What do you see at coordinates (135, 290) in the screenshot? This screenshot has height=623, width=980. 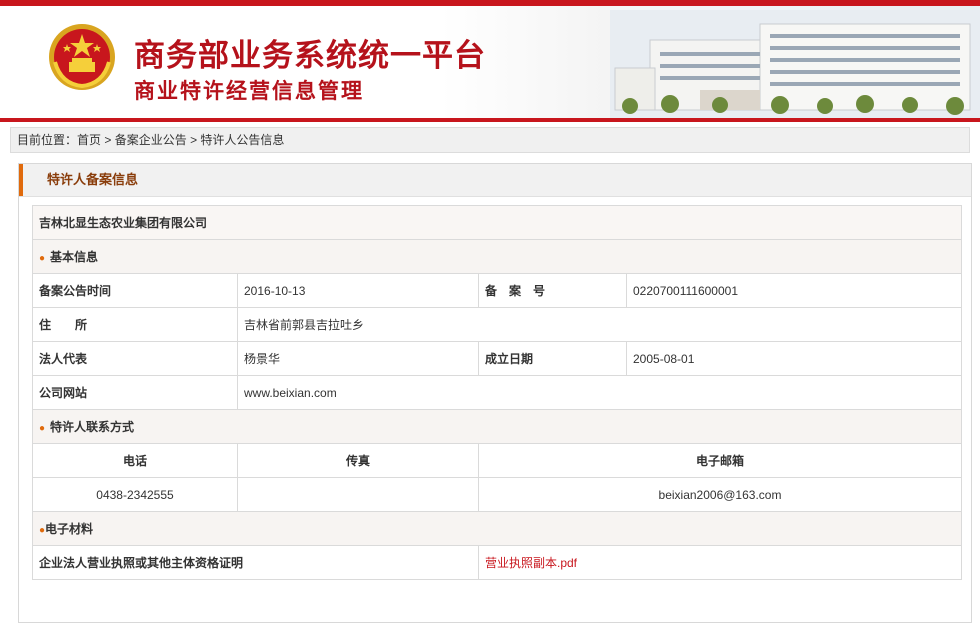 I see `announce-time-label: 备案公告时间` at bounding box center [135, 290].